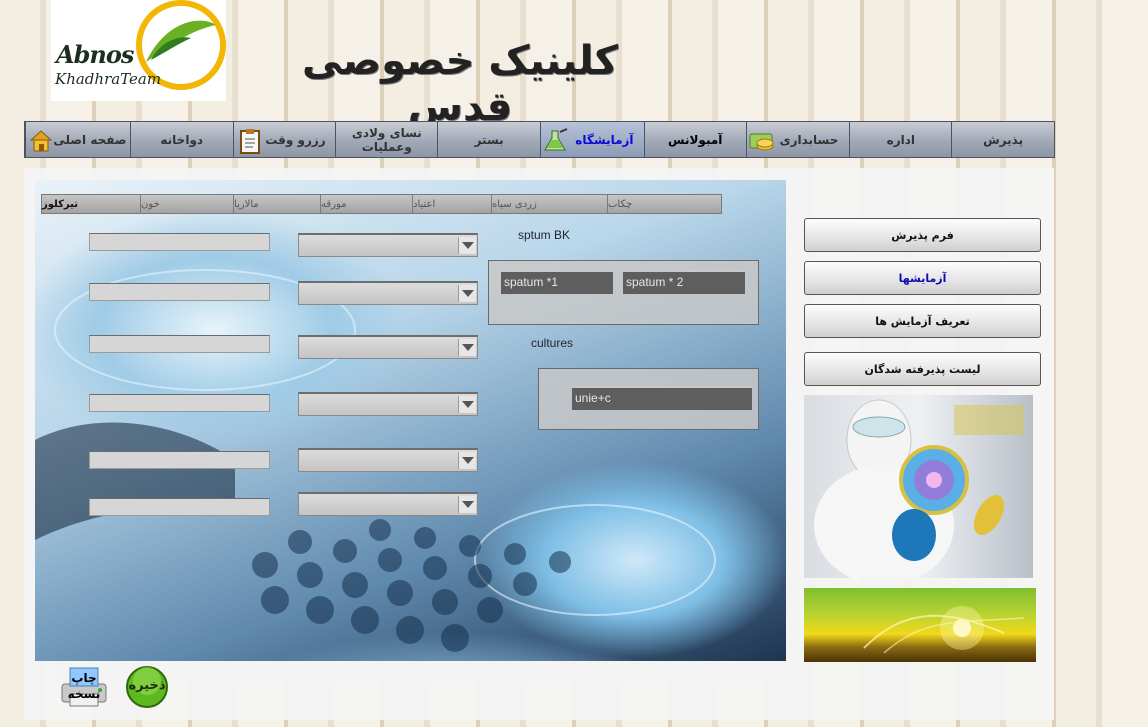 The height and width of the screenshot is (727, 1148). Describe the element at coordinates (41, 140) in the screenshot. I see `home-icon` at that location.